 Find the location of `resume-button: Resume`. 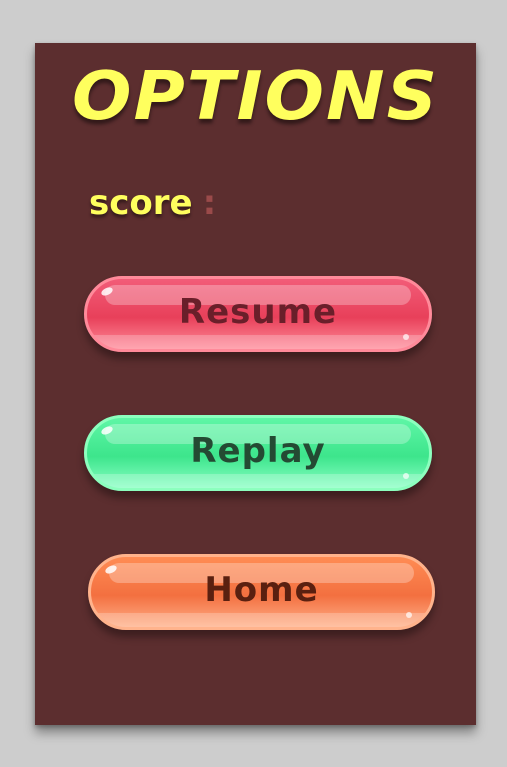

resume-button: Resume is located at coordinates (258, 314).